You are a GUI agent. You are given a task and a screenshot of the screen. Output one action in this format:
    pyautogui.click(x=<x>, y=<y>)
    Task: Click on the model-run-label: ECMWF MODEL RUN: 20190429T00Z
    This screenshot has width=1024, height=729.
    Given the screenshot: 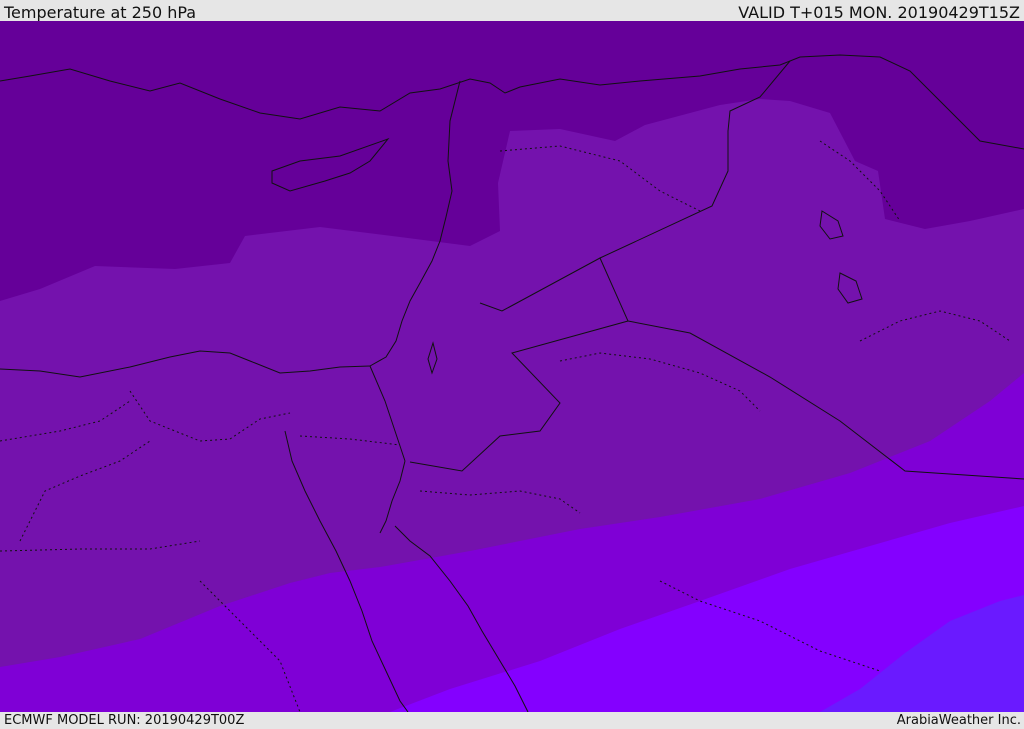 What is the action you would take?
    pyautogui.click(x=124, y=720)
    